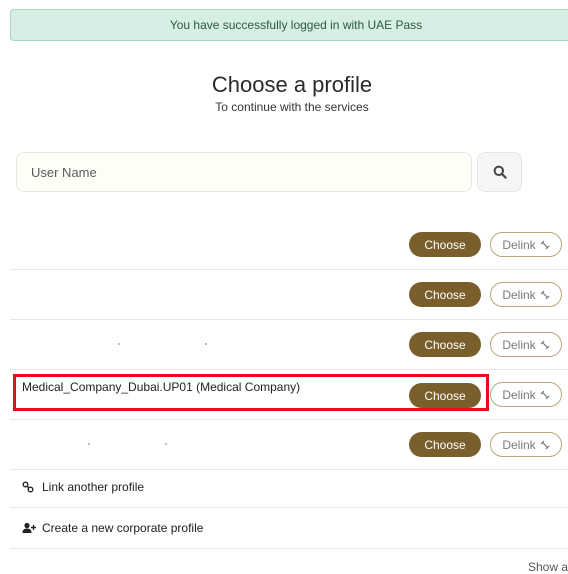  What do you see at coordinates (30, 487) in the screenshot?
I see `link-icon` at bounding box center [30, 487].